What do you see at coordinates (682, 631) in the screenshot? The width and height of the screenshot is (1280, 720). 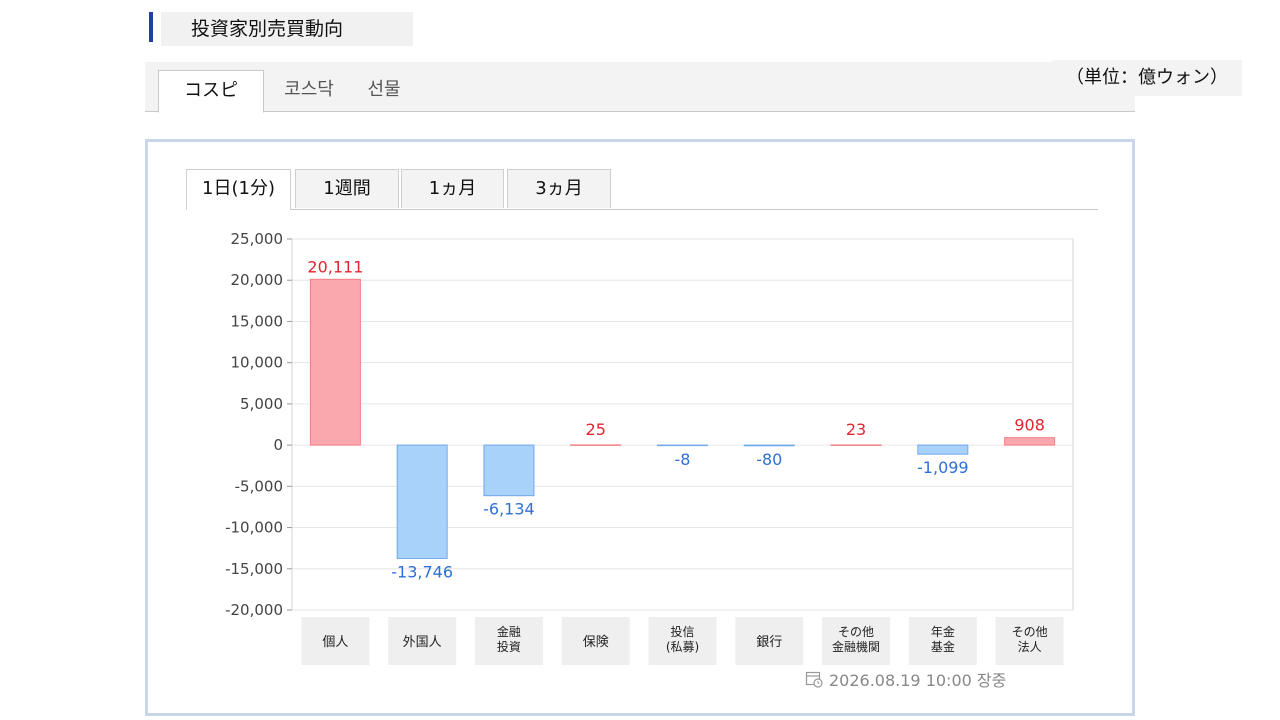 I see `category-label-4: 投信` at bounding box center [682, 631].